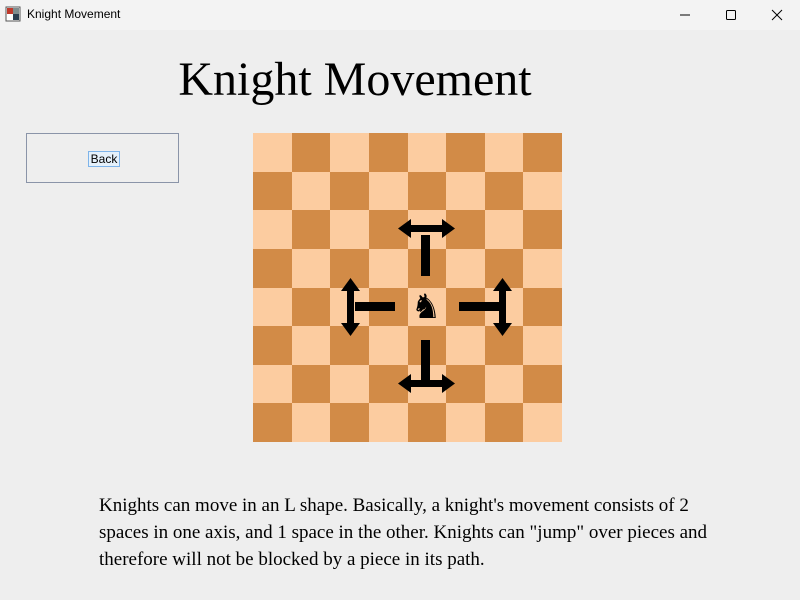  I want to click on app-icon, so click(13, 14).